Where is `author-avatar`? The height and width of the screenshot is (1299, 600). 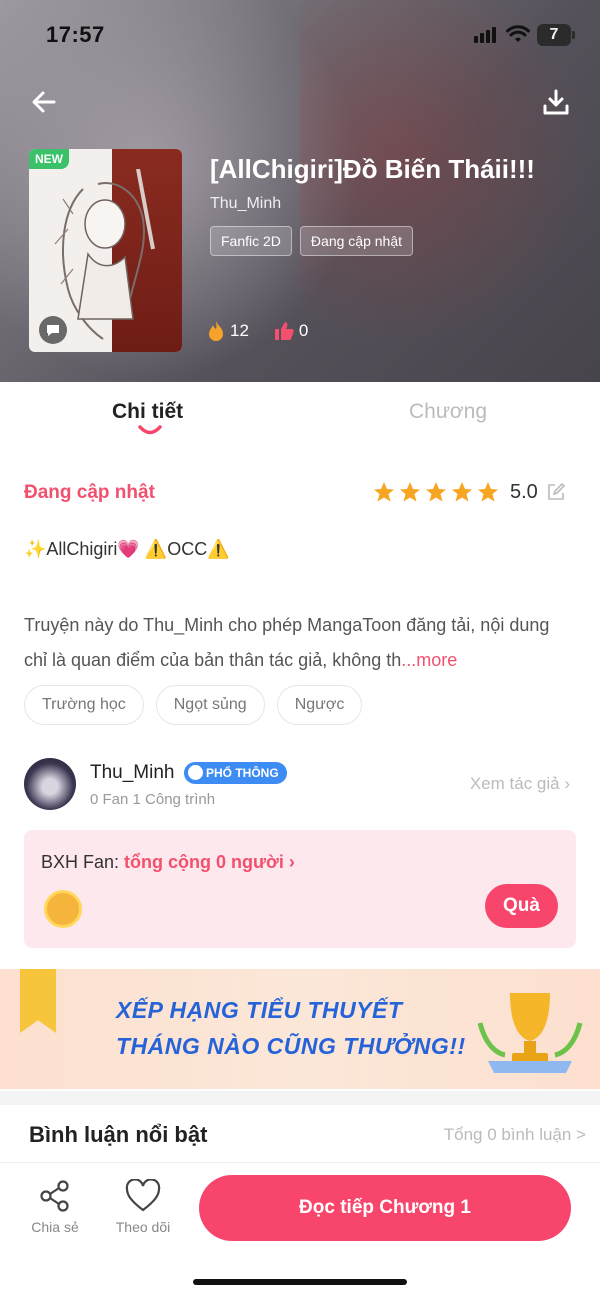 author-avatar is located at coordinates (50, 784).